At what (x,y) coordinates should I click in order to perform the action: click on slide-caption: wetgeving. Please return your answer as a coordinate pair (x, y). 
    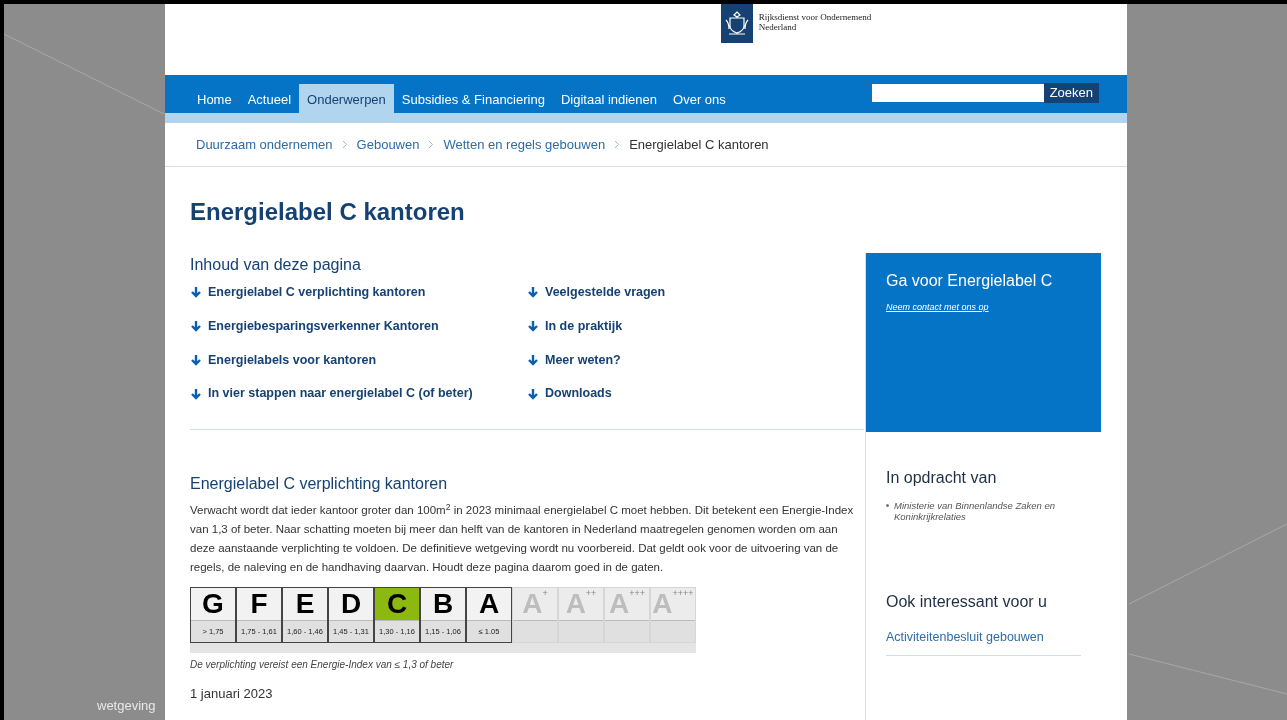
    Looking at the image, I should click on (126, 706).